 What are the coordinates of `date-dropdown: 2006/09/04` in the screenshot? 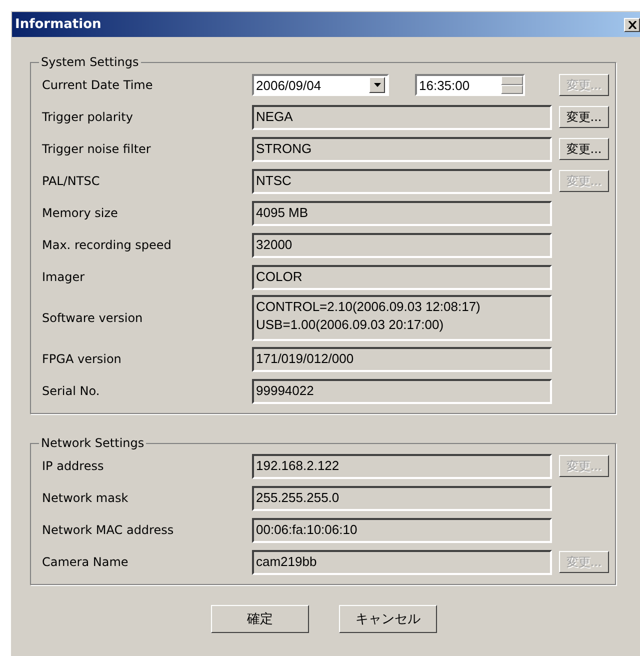 It's located at (320, 85).